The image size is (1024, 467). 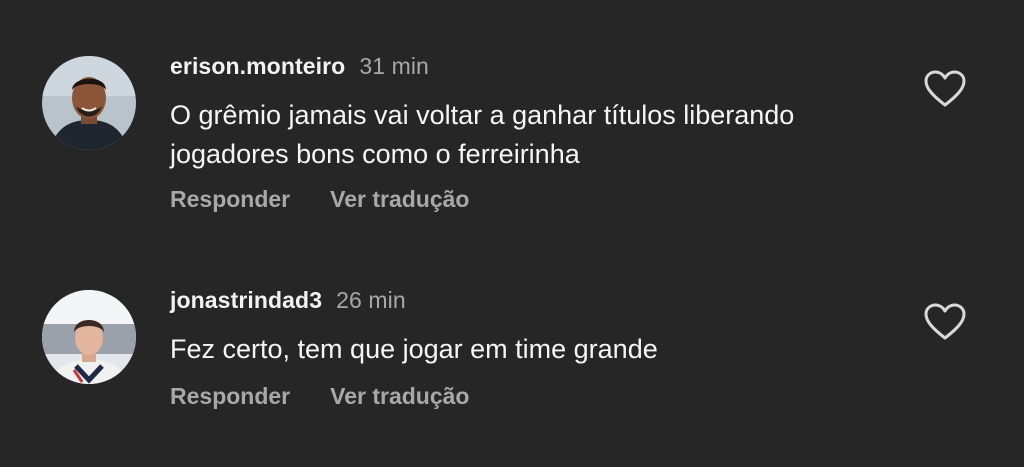 What do you see at coordinates (414, 349) in the screenshot?
I see `comment-text: Fez certo, tem que jogar em time grande` at bounding box center [414, 349].